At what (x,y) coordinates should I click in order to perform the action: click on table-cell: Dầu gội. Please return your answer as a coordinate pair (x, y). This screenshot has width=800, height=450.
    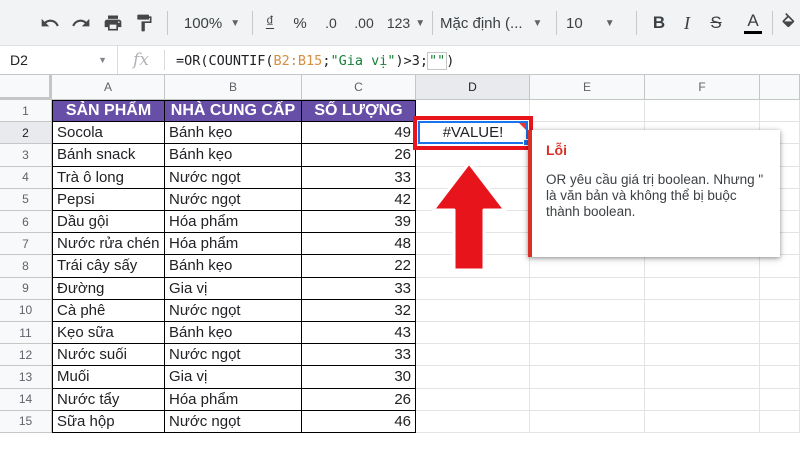
    Looking at the image, I should click on (108, 222).